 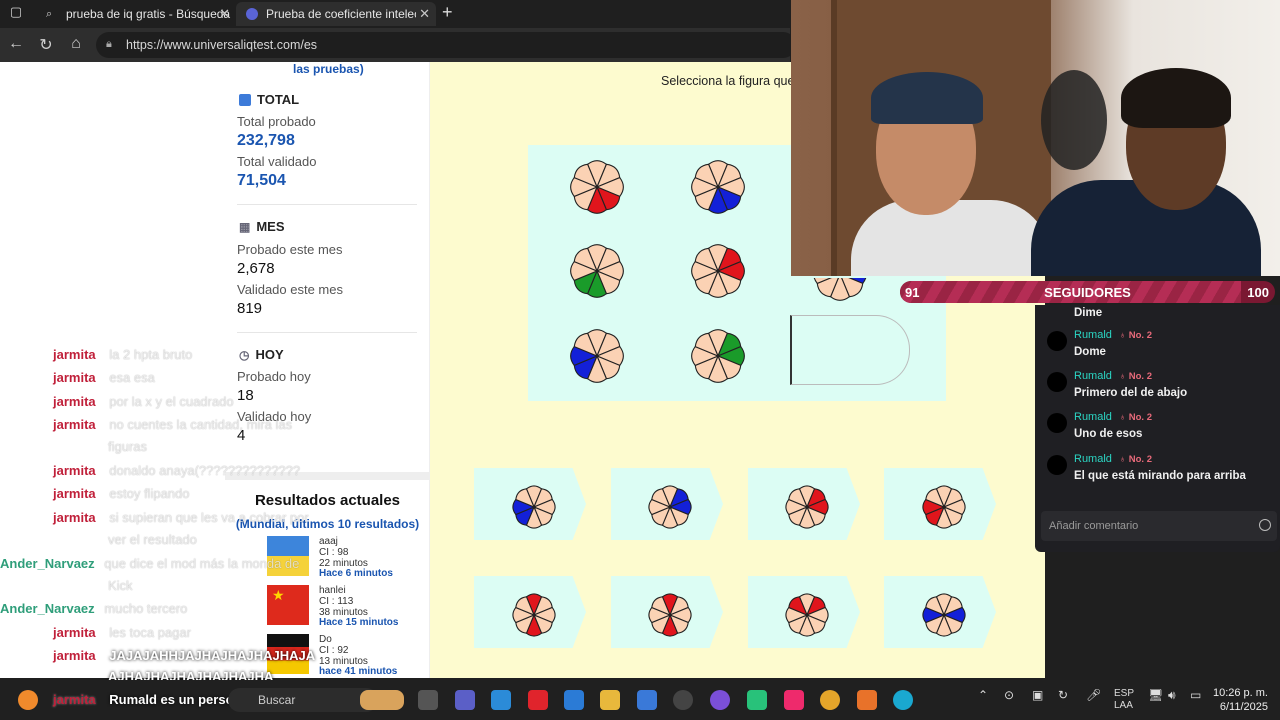 What do you see at coordinates (382, 700) in the screenshot?
I see `widget-icon` at bounding box center [382, 700].